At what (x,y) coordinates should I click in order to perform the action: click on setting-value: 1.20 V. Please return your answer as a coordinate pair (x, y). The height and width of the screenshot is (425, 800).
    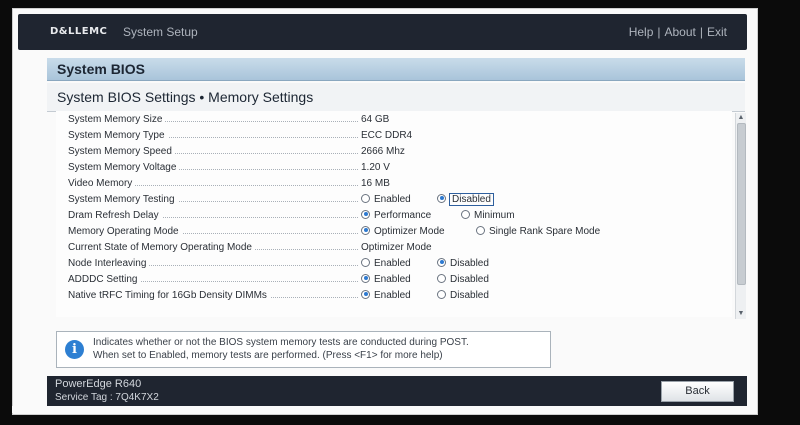
    Looking at the image, I should click on (375, 167).